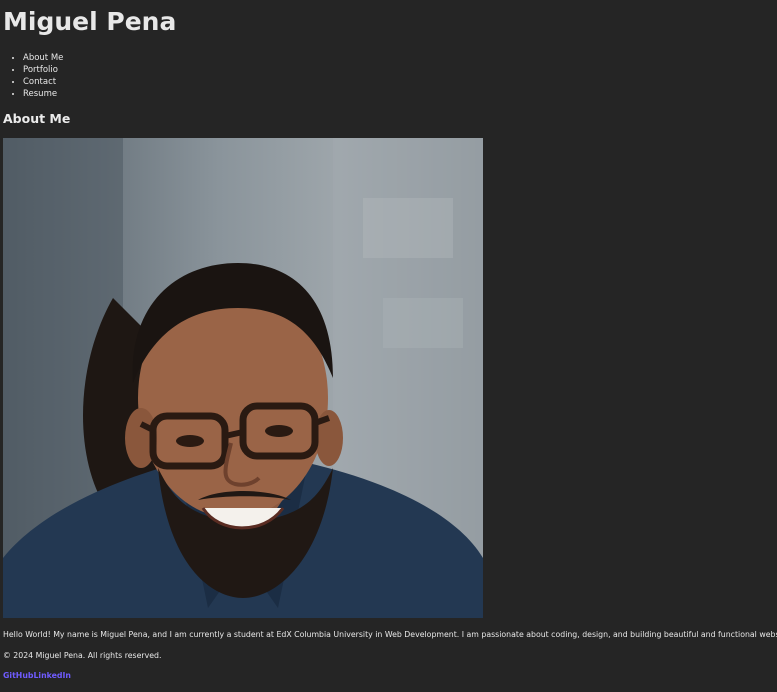 The image size is (777, 692). Describe the element at coordinates (82, 655) in the screenshot. I see `copyright-text: © 2024 Miguel Pena. All rights reserved.` at that location.